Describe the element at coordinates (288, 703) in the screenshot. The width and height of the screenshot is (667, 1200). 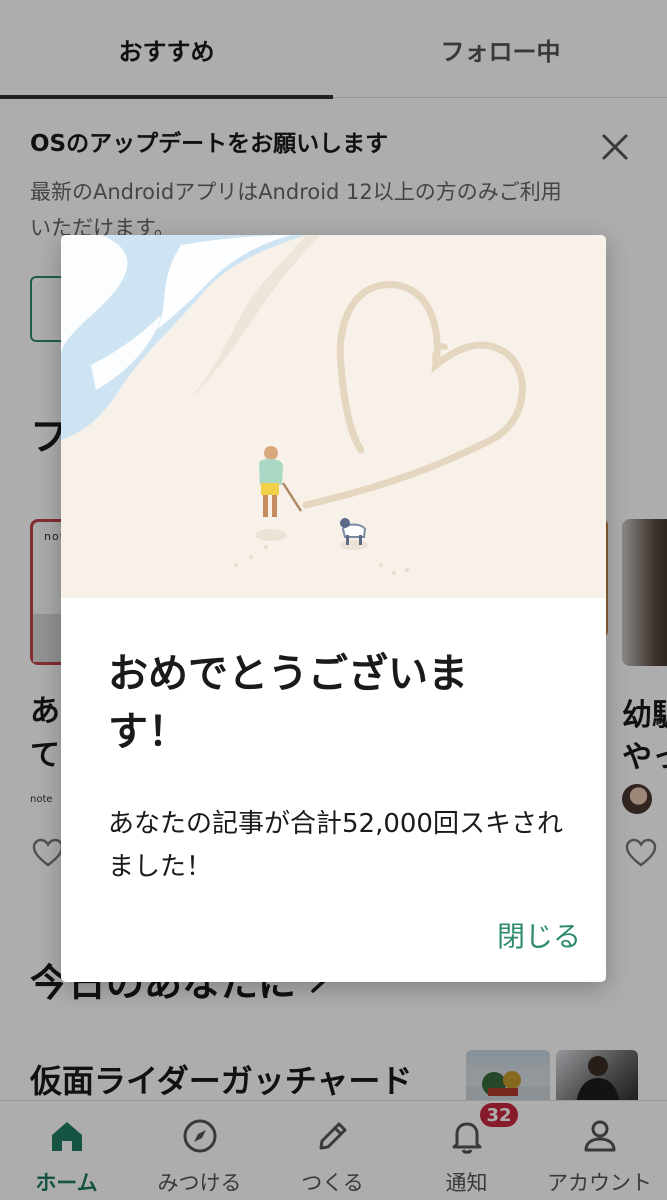
I see `dialog-title: おめでとうございます！` at that location.